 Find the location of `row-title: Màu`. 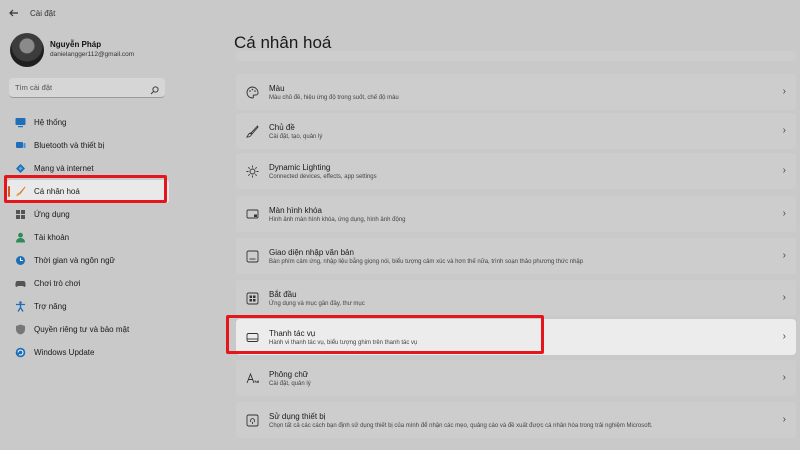

row-title: Màu is located at coordinates (277, 88).